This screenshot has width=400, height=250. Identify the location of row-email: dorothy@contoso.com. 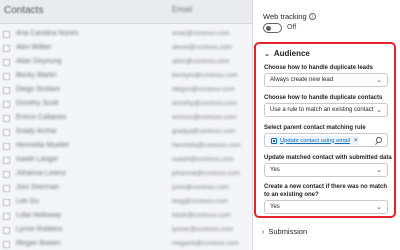
(205, 103).